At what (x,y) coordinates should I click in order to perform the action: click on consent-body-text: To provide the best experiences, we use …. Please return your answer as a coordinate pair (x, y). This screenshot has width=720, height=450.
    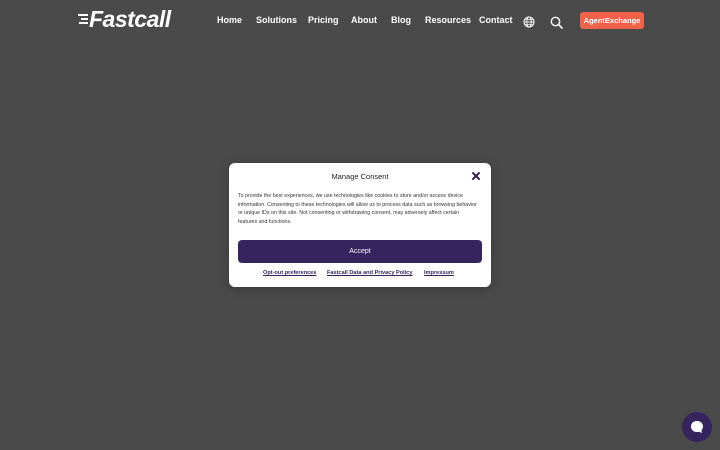
    Looking at the image, I should click on (357, 209).